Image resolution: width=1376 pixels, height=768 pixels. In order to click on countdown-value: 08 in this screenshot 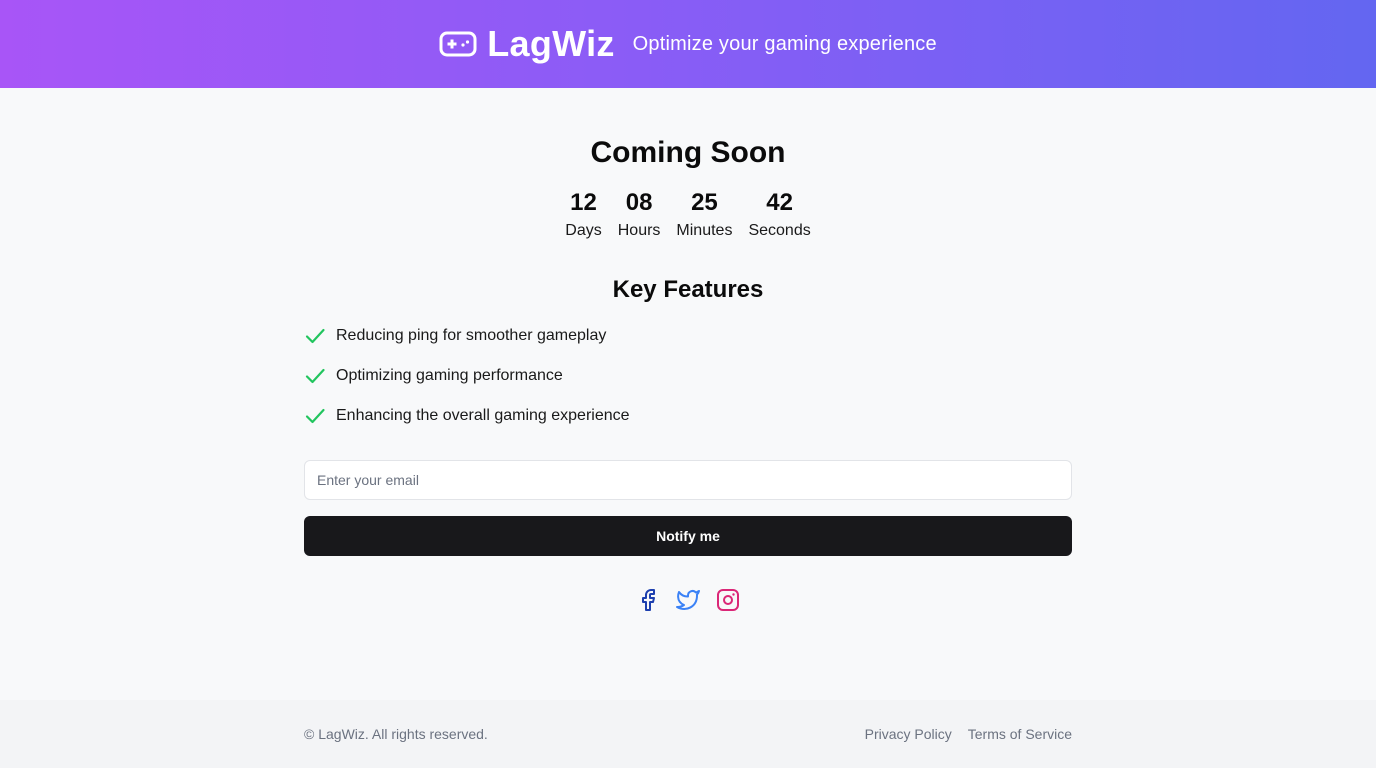, I will do `click(639, 202)`.